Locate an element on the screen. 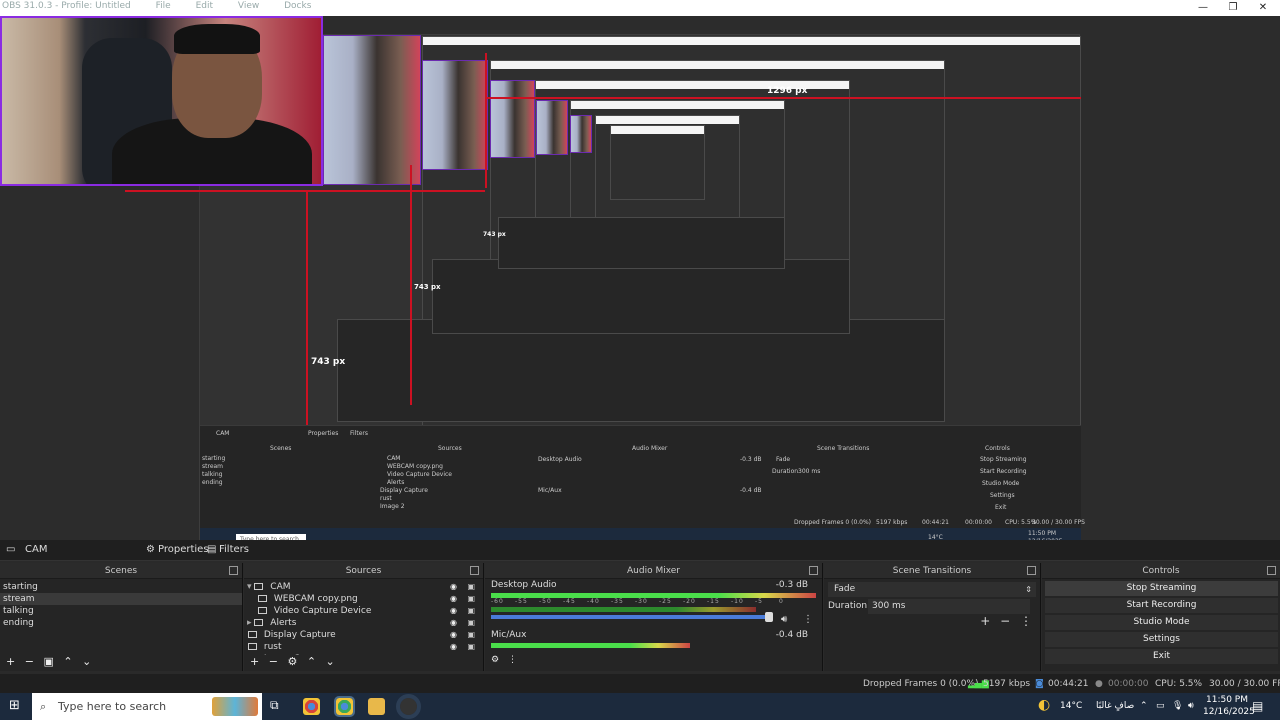 This screenshot has width=1280, height=720. scale-tick: -45 is located at coordinates (569, 601).